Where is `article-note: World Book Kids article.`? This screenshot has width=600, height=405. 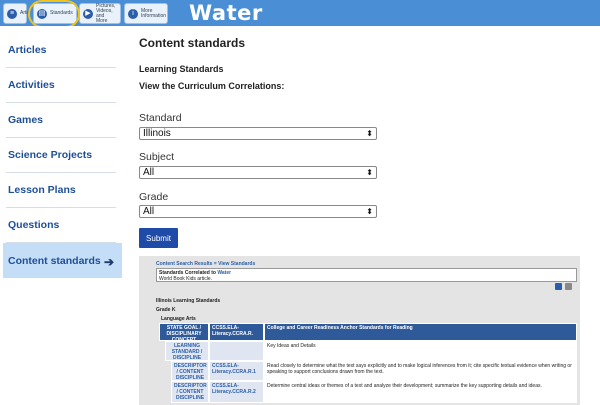
article-note: World Book Kids article. is located at coordinates (185, 279).